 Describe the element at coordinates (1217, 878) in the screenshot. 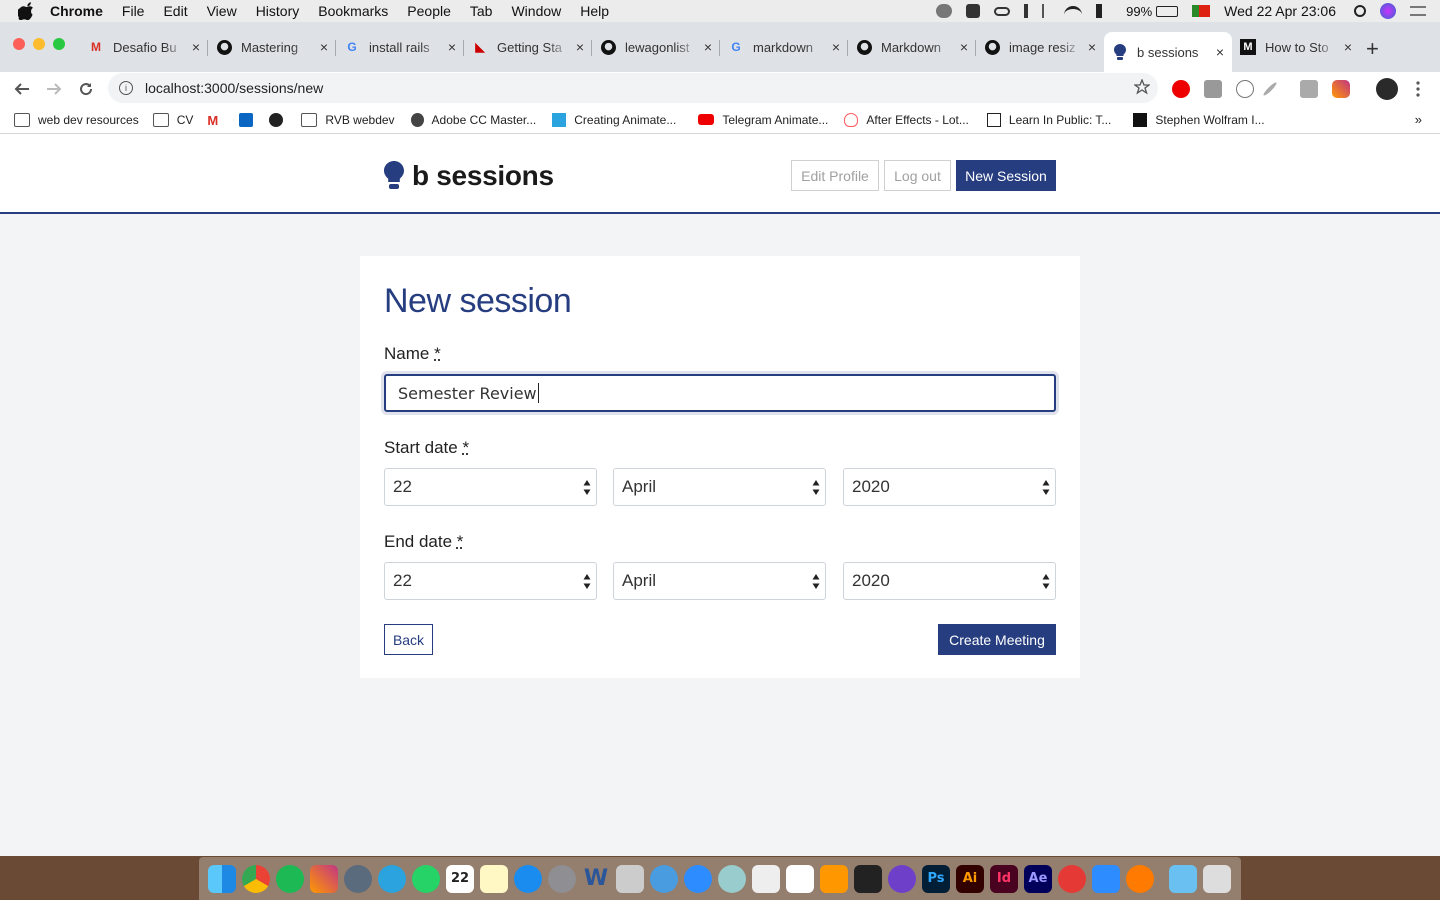

I see `trash-icon` at that location.